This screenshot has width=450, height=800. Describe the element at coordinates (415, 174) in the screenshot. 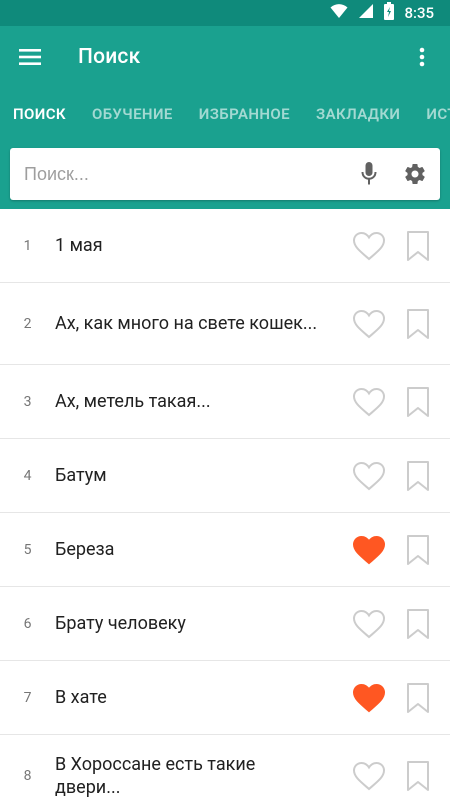

I see `settings-gear-icon` at that location.